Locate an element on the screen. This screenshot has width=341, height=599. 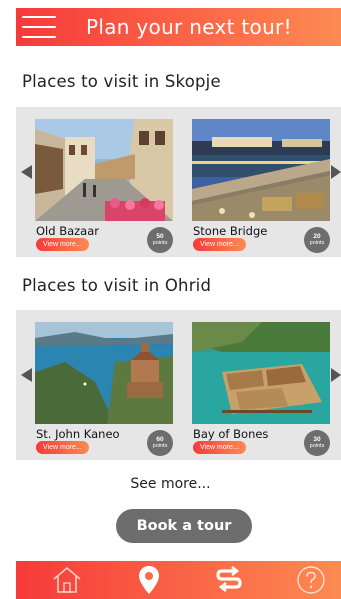
hamburger-menu-icon is located at coordinates (39, 27).